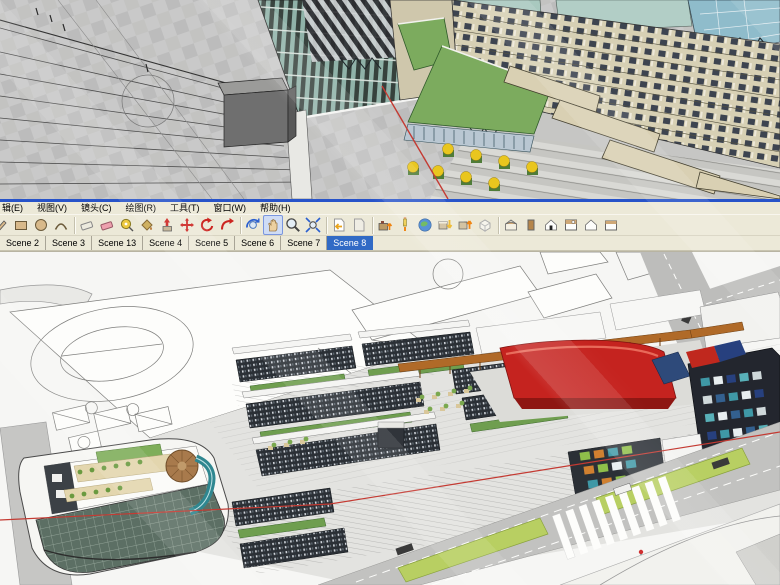 This screenshot has height=585, width=780. What do you see at coordinates (313, 225) in the screenshot?
I see `zoom-extents-icon` at bounding box center [313, 225].